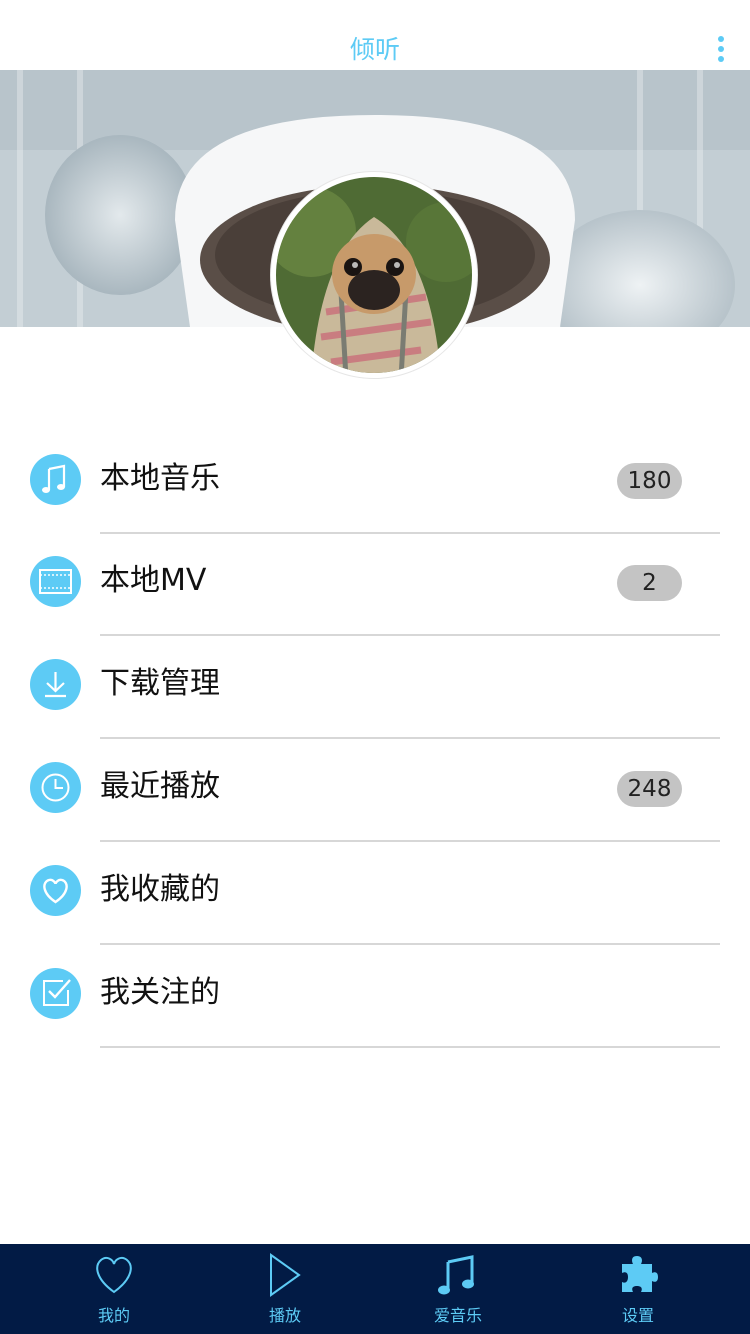  What do you see at coordinates (375, 482) in the screenshot?
I see `menu-item-local-music: 本地音乐 180` at bounding box center [375, 482].